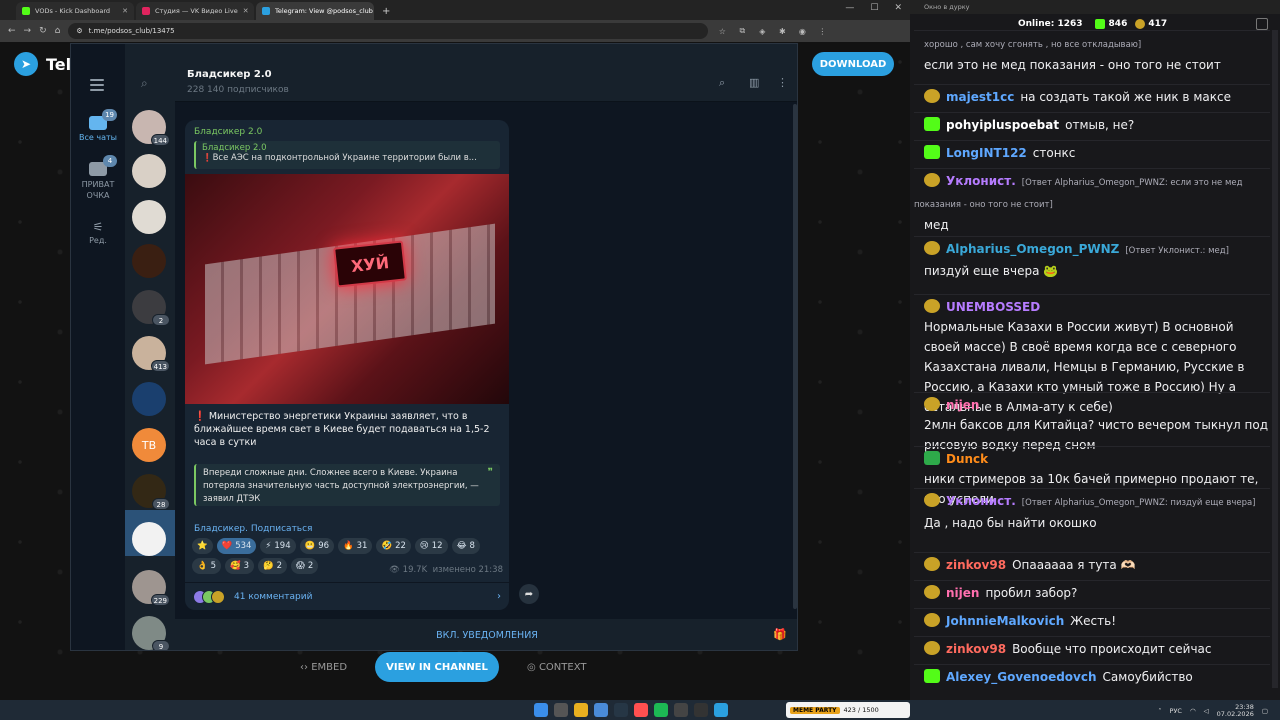 Image resolution: width=1280 pixels, height=720 pixels. Describe the element at coordinates (802, 31) in the screenshot. I see `profile-icon: ◉` at that location.